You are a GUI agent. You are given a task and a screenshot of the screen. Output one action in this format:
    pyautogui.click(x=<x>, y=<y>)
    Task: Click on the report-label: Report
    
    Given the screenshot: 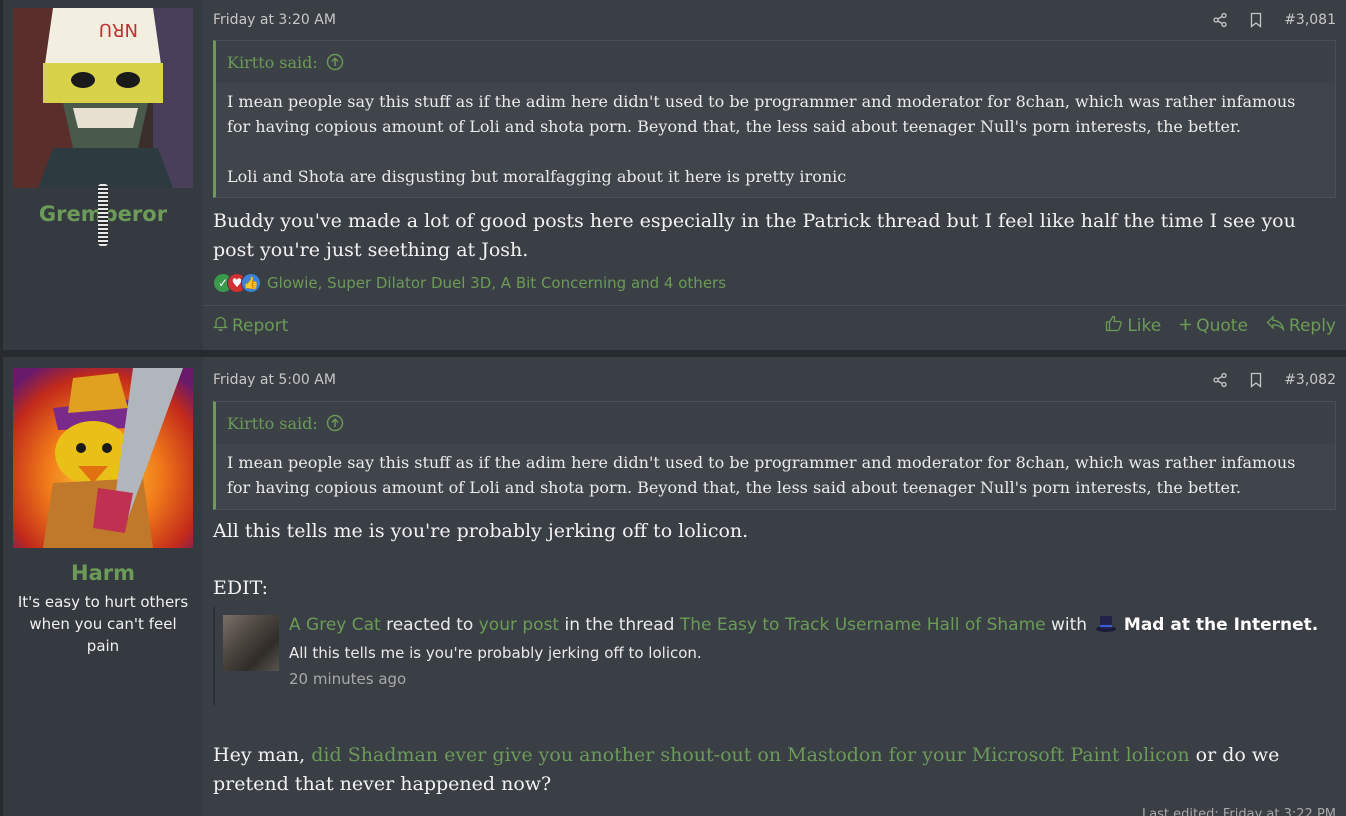 What is the action you would take?
    pyautogui.click(x=260, y=325)
    